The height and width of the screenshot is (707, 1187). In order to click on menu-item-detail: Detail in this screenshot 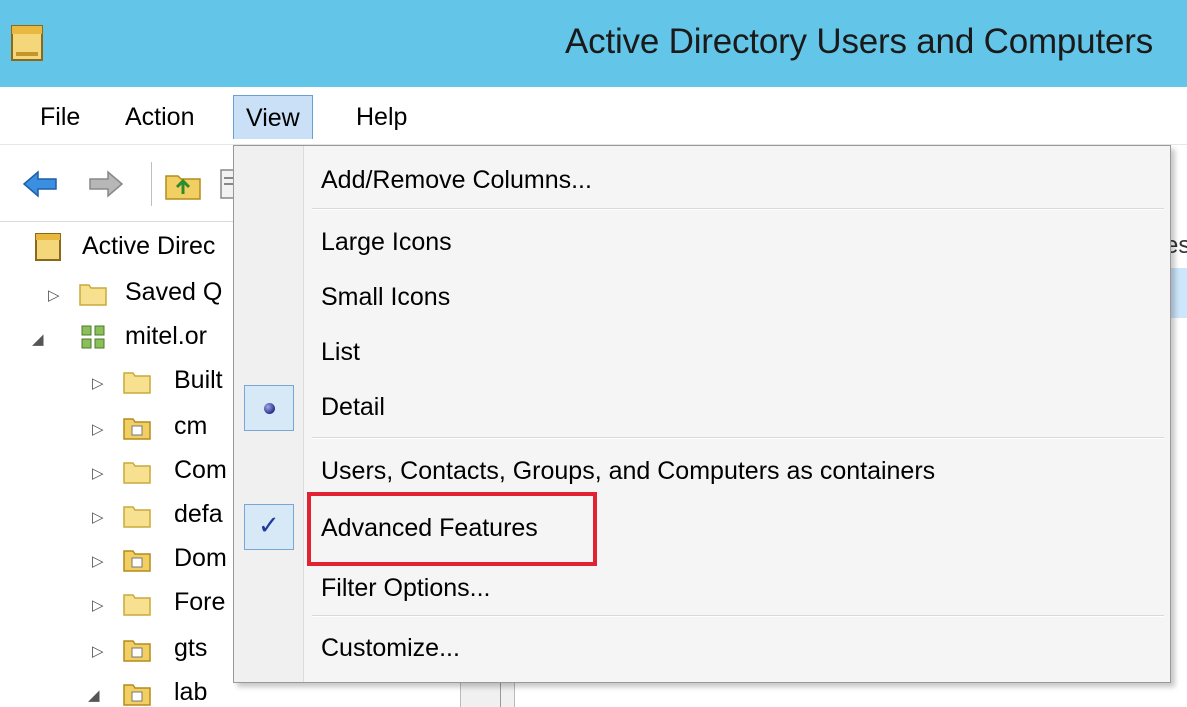, I will do `click(702, 408)`.